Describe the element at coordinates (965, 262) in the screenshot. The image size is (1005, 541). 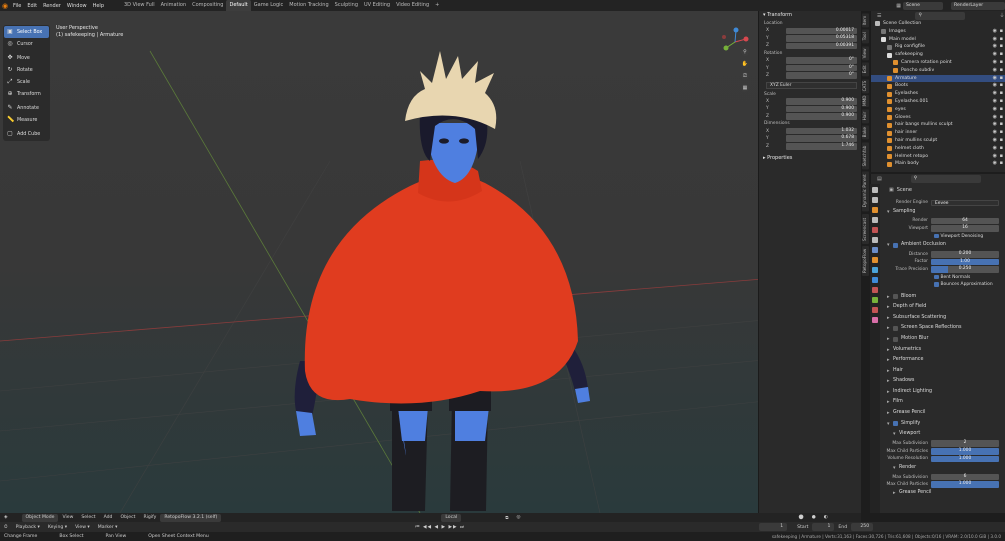
I see `ao-factor-field: 1.00` at that location.